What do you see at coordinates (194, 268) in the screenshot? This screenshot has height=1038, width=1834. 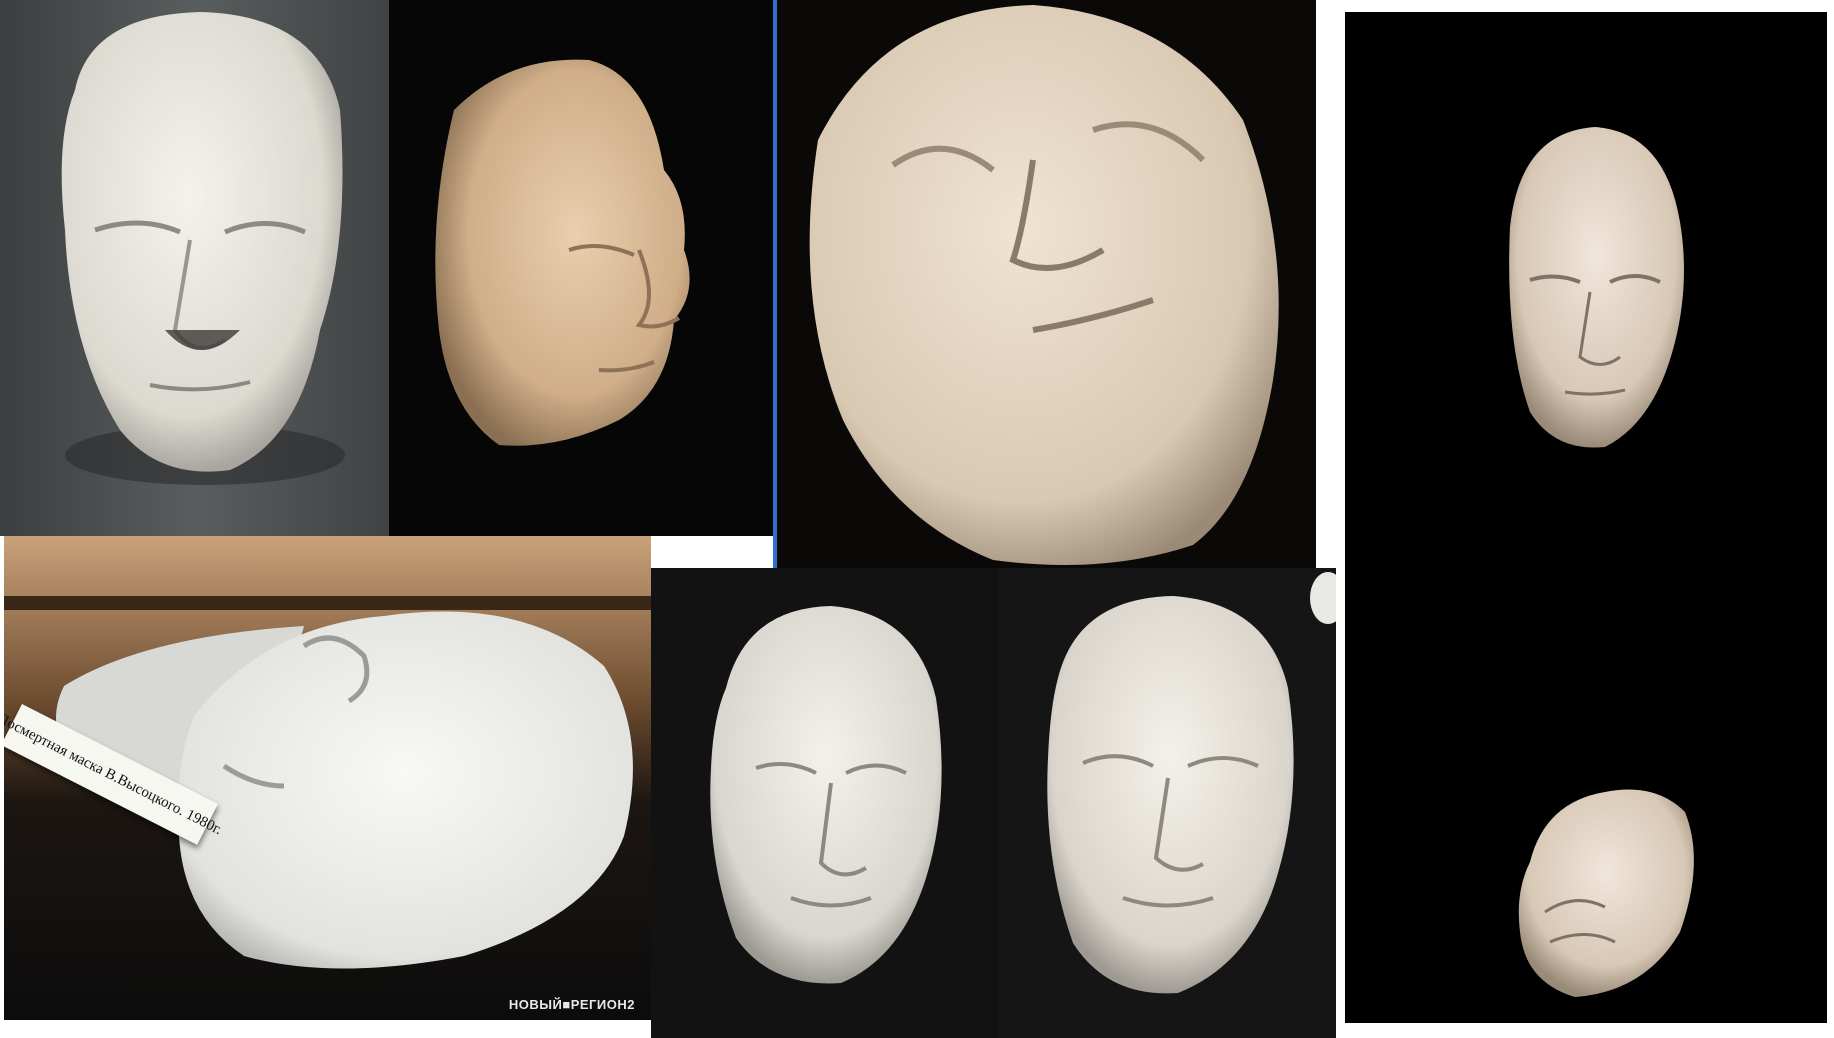 I see `photo-mask-front-grey-wall` at bounding box center [194, 268].